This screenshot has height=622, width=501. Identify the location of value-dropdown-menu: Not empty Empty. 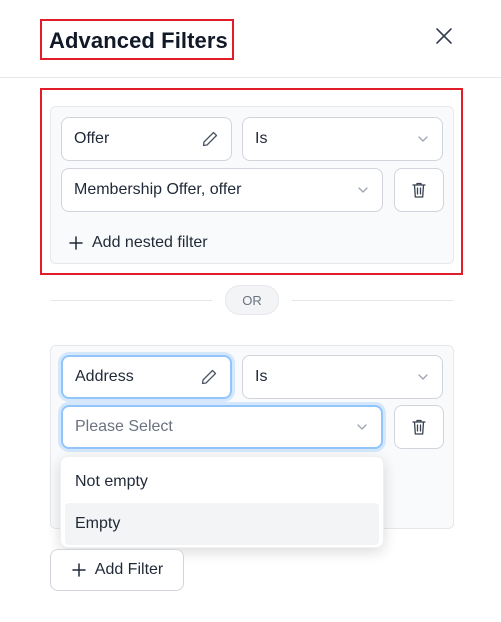
(222, 502).